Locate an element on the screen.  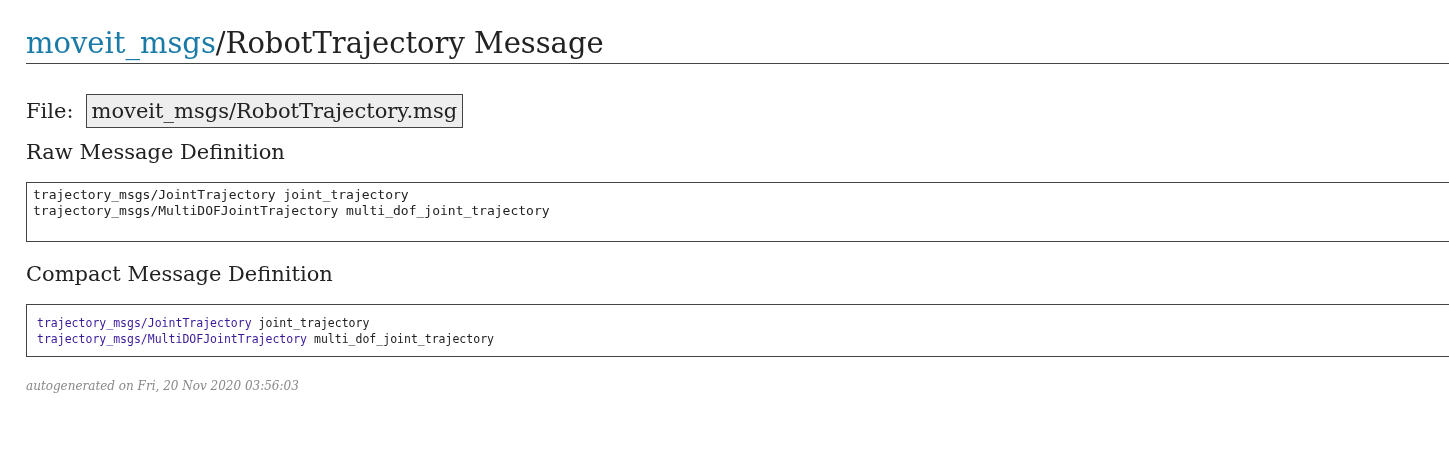
definition-line: trajectory_msgs/MultiDOFJointTrajectory multi_dof_joint_trajectory is located at coordinates (292, 210).